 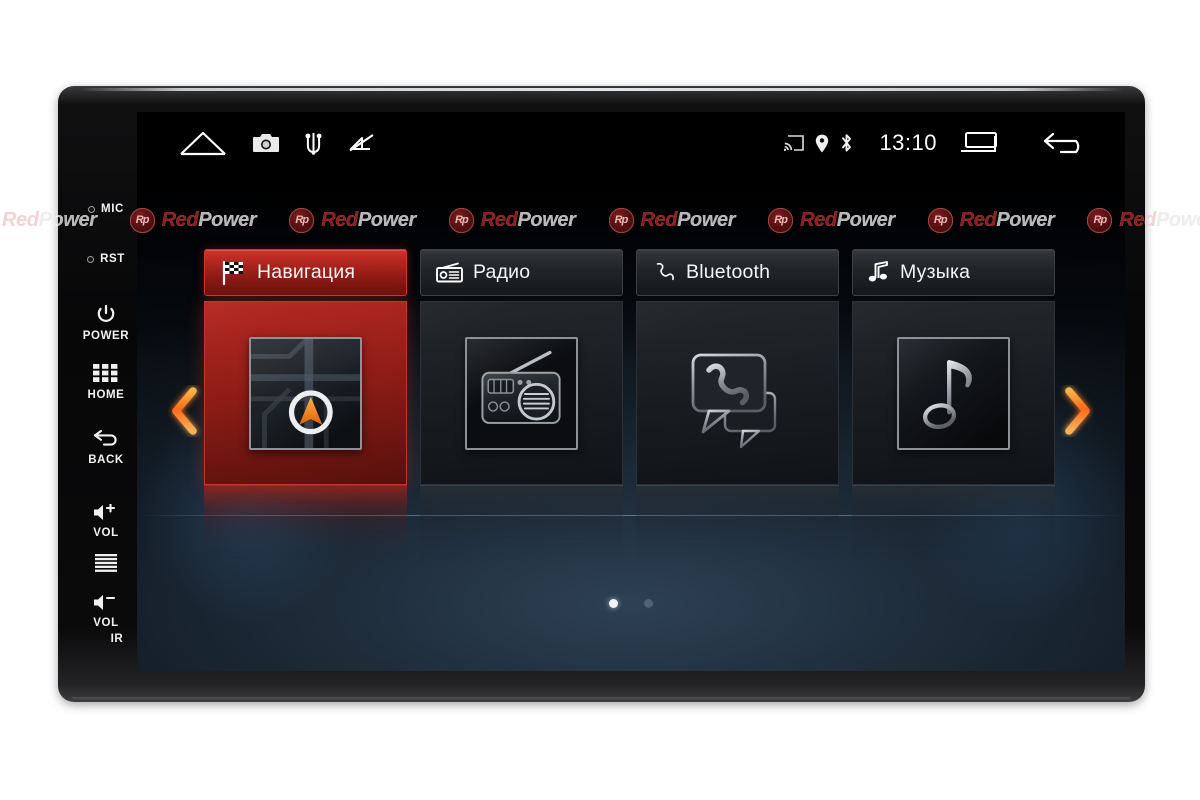 What do you see at coordinates (737, 523) in the screenshot?
I see `app-card-reflection-bluetooth` at bounding box center [737, 523].